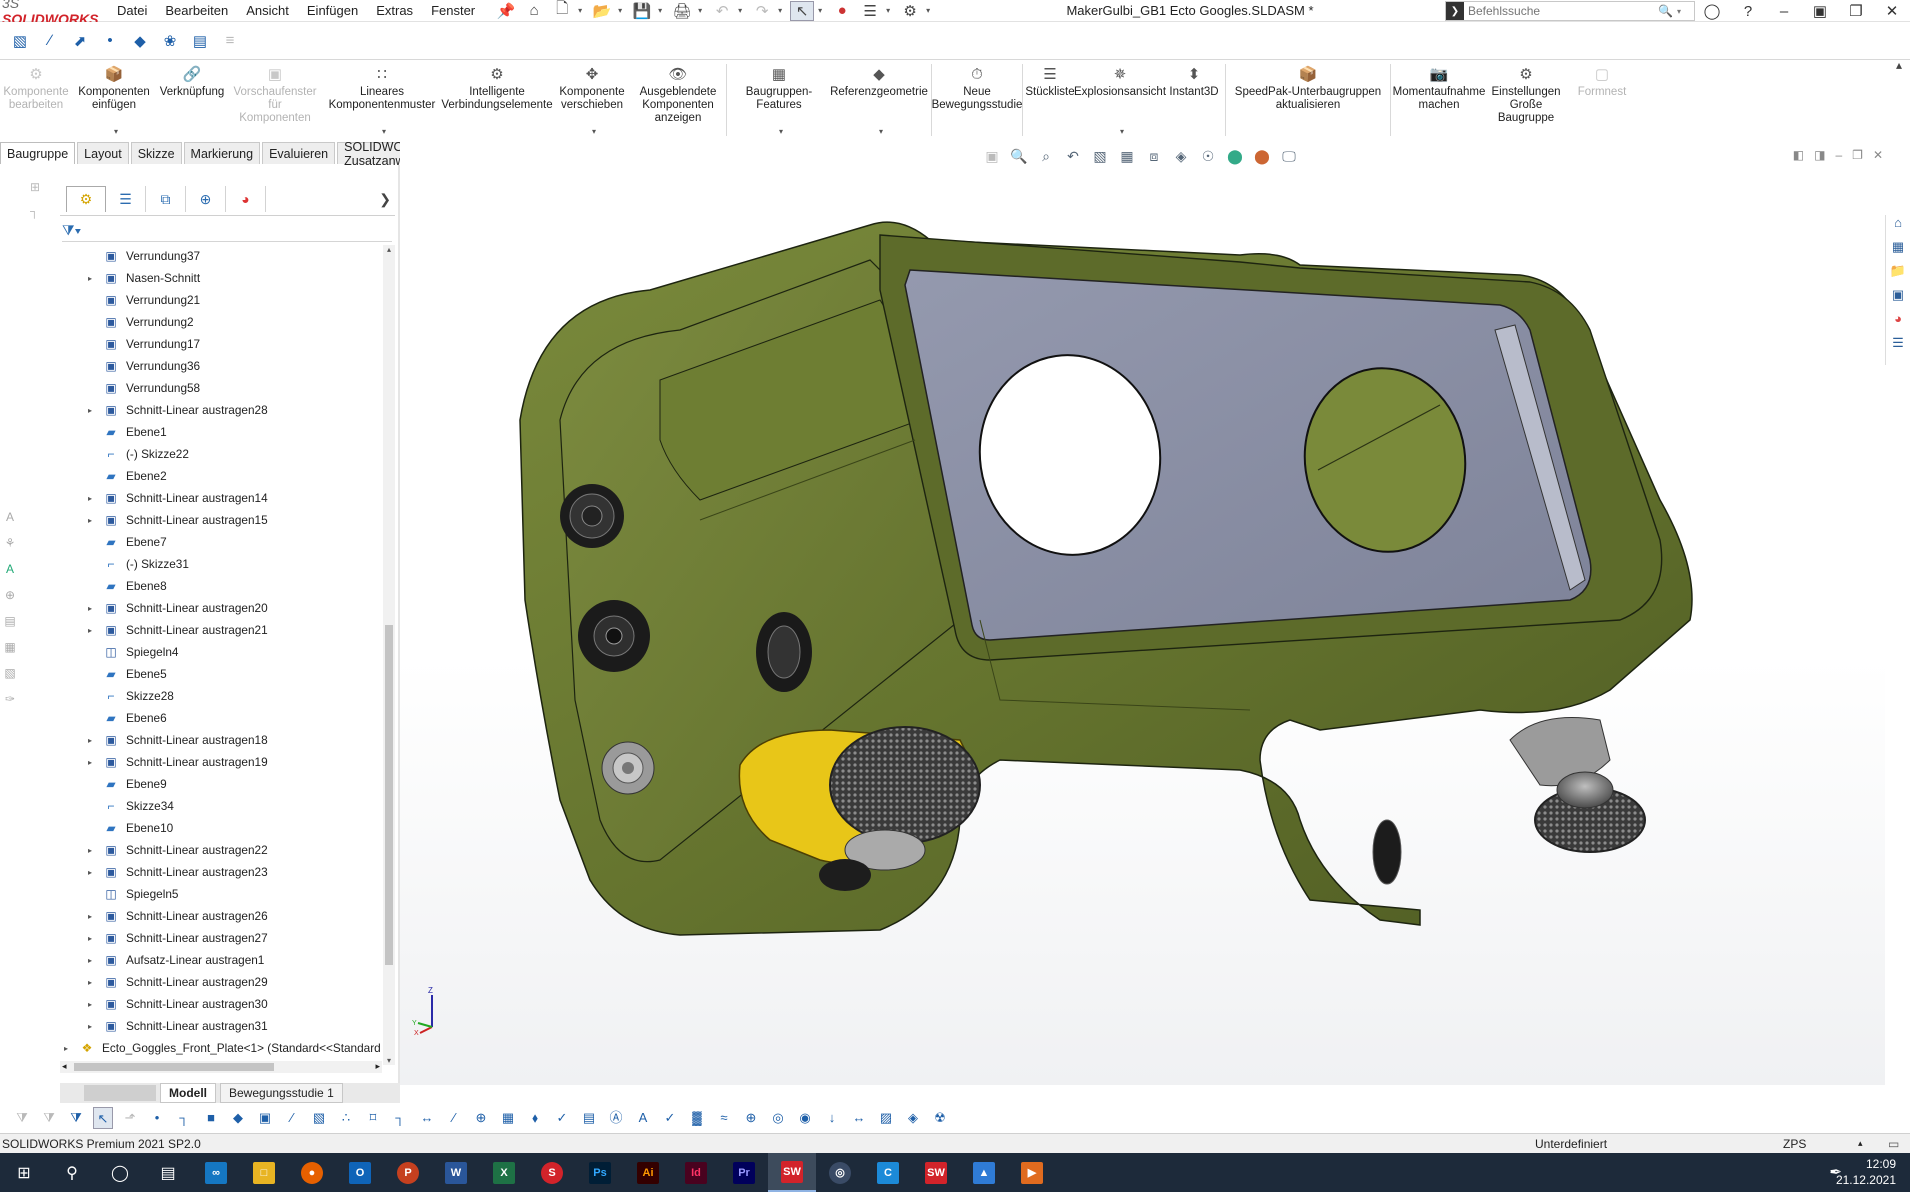 Image resolution: width=1910 pixels, height=1192 pixels. What do you see at coordinates (140, 41) in the screenshot?
I see `mate-icon: ◆` at bounding box center [140, 41].